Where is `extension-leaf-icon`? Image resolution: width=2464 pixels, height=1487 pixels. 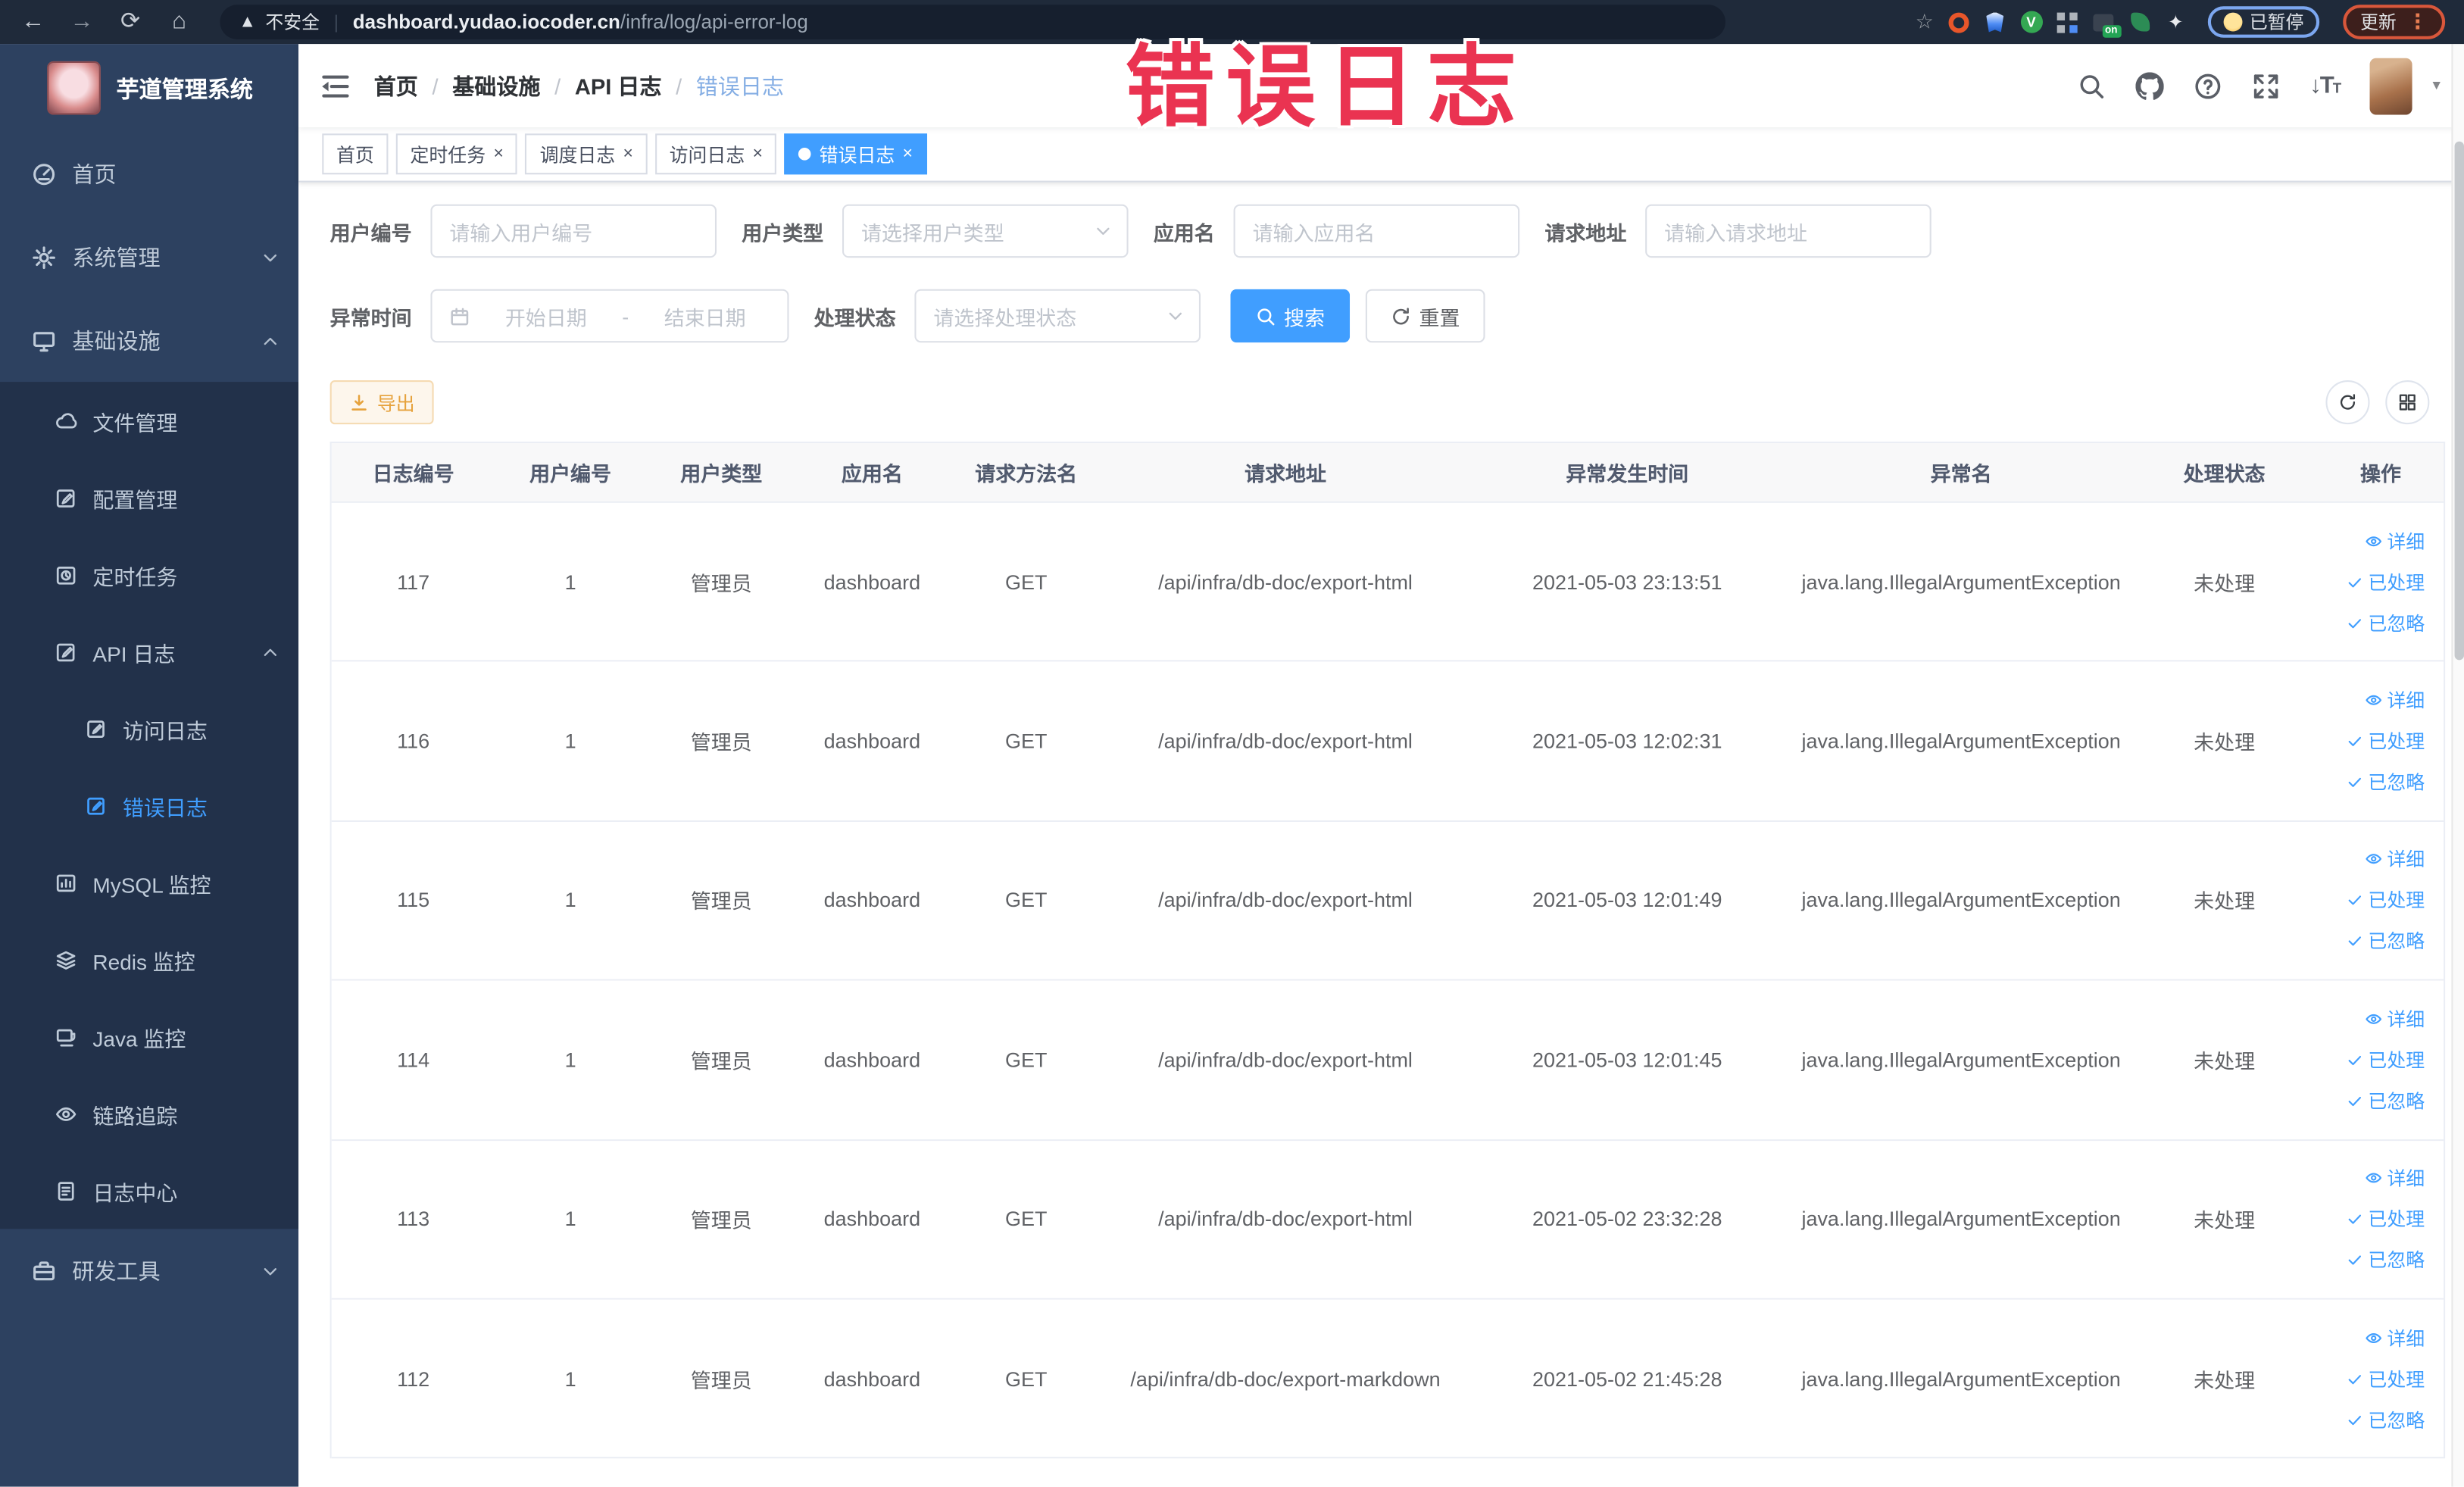
extension-leaf-icon is located at coordinates (2139, 22).